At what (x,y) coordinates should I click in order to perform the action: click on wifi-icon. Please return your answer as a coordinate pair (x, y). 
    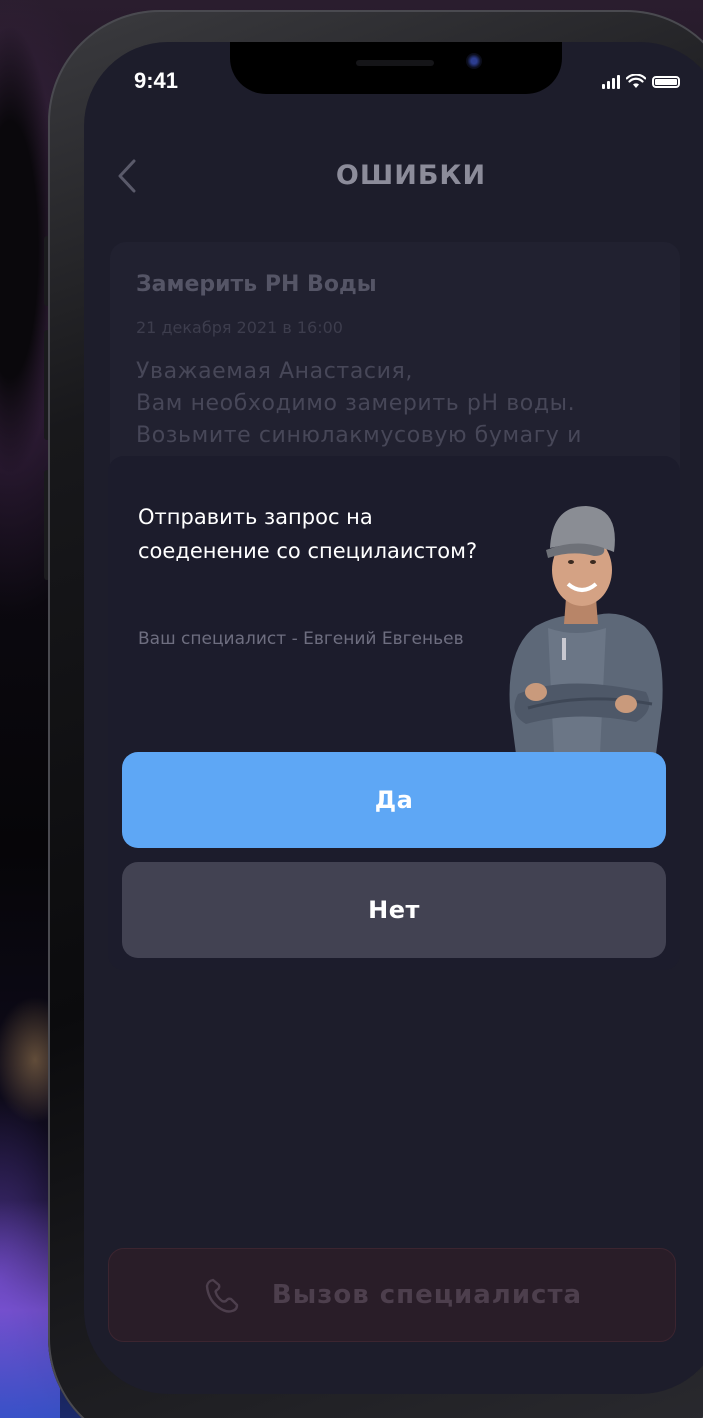
    Looking at the image, I should click on (636, 81).